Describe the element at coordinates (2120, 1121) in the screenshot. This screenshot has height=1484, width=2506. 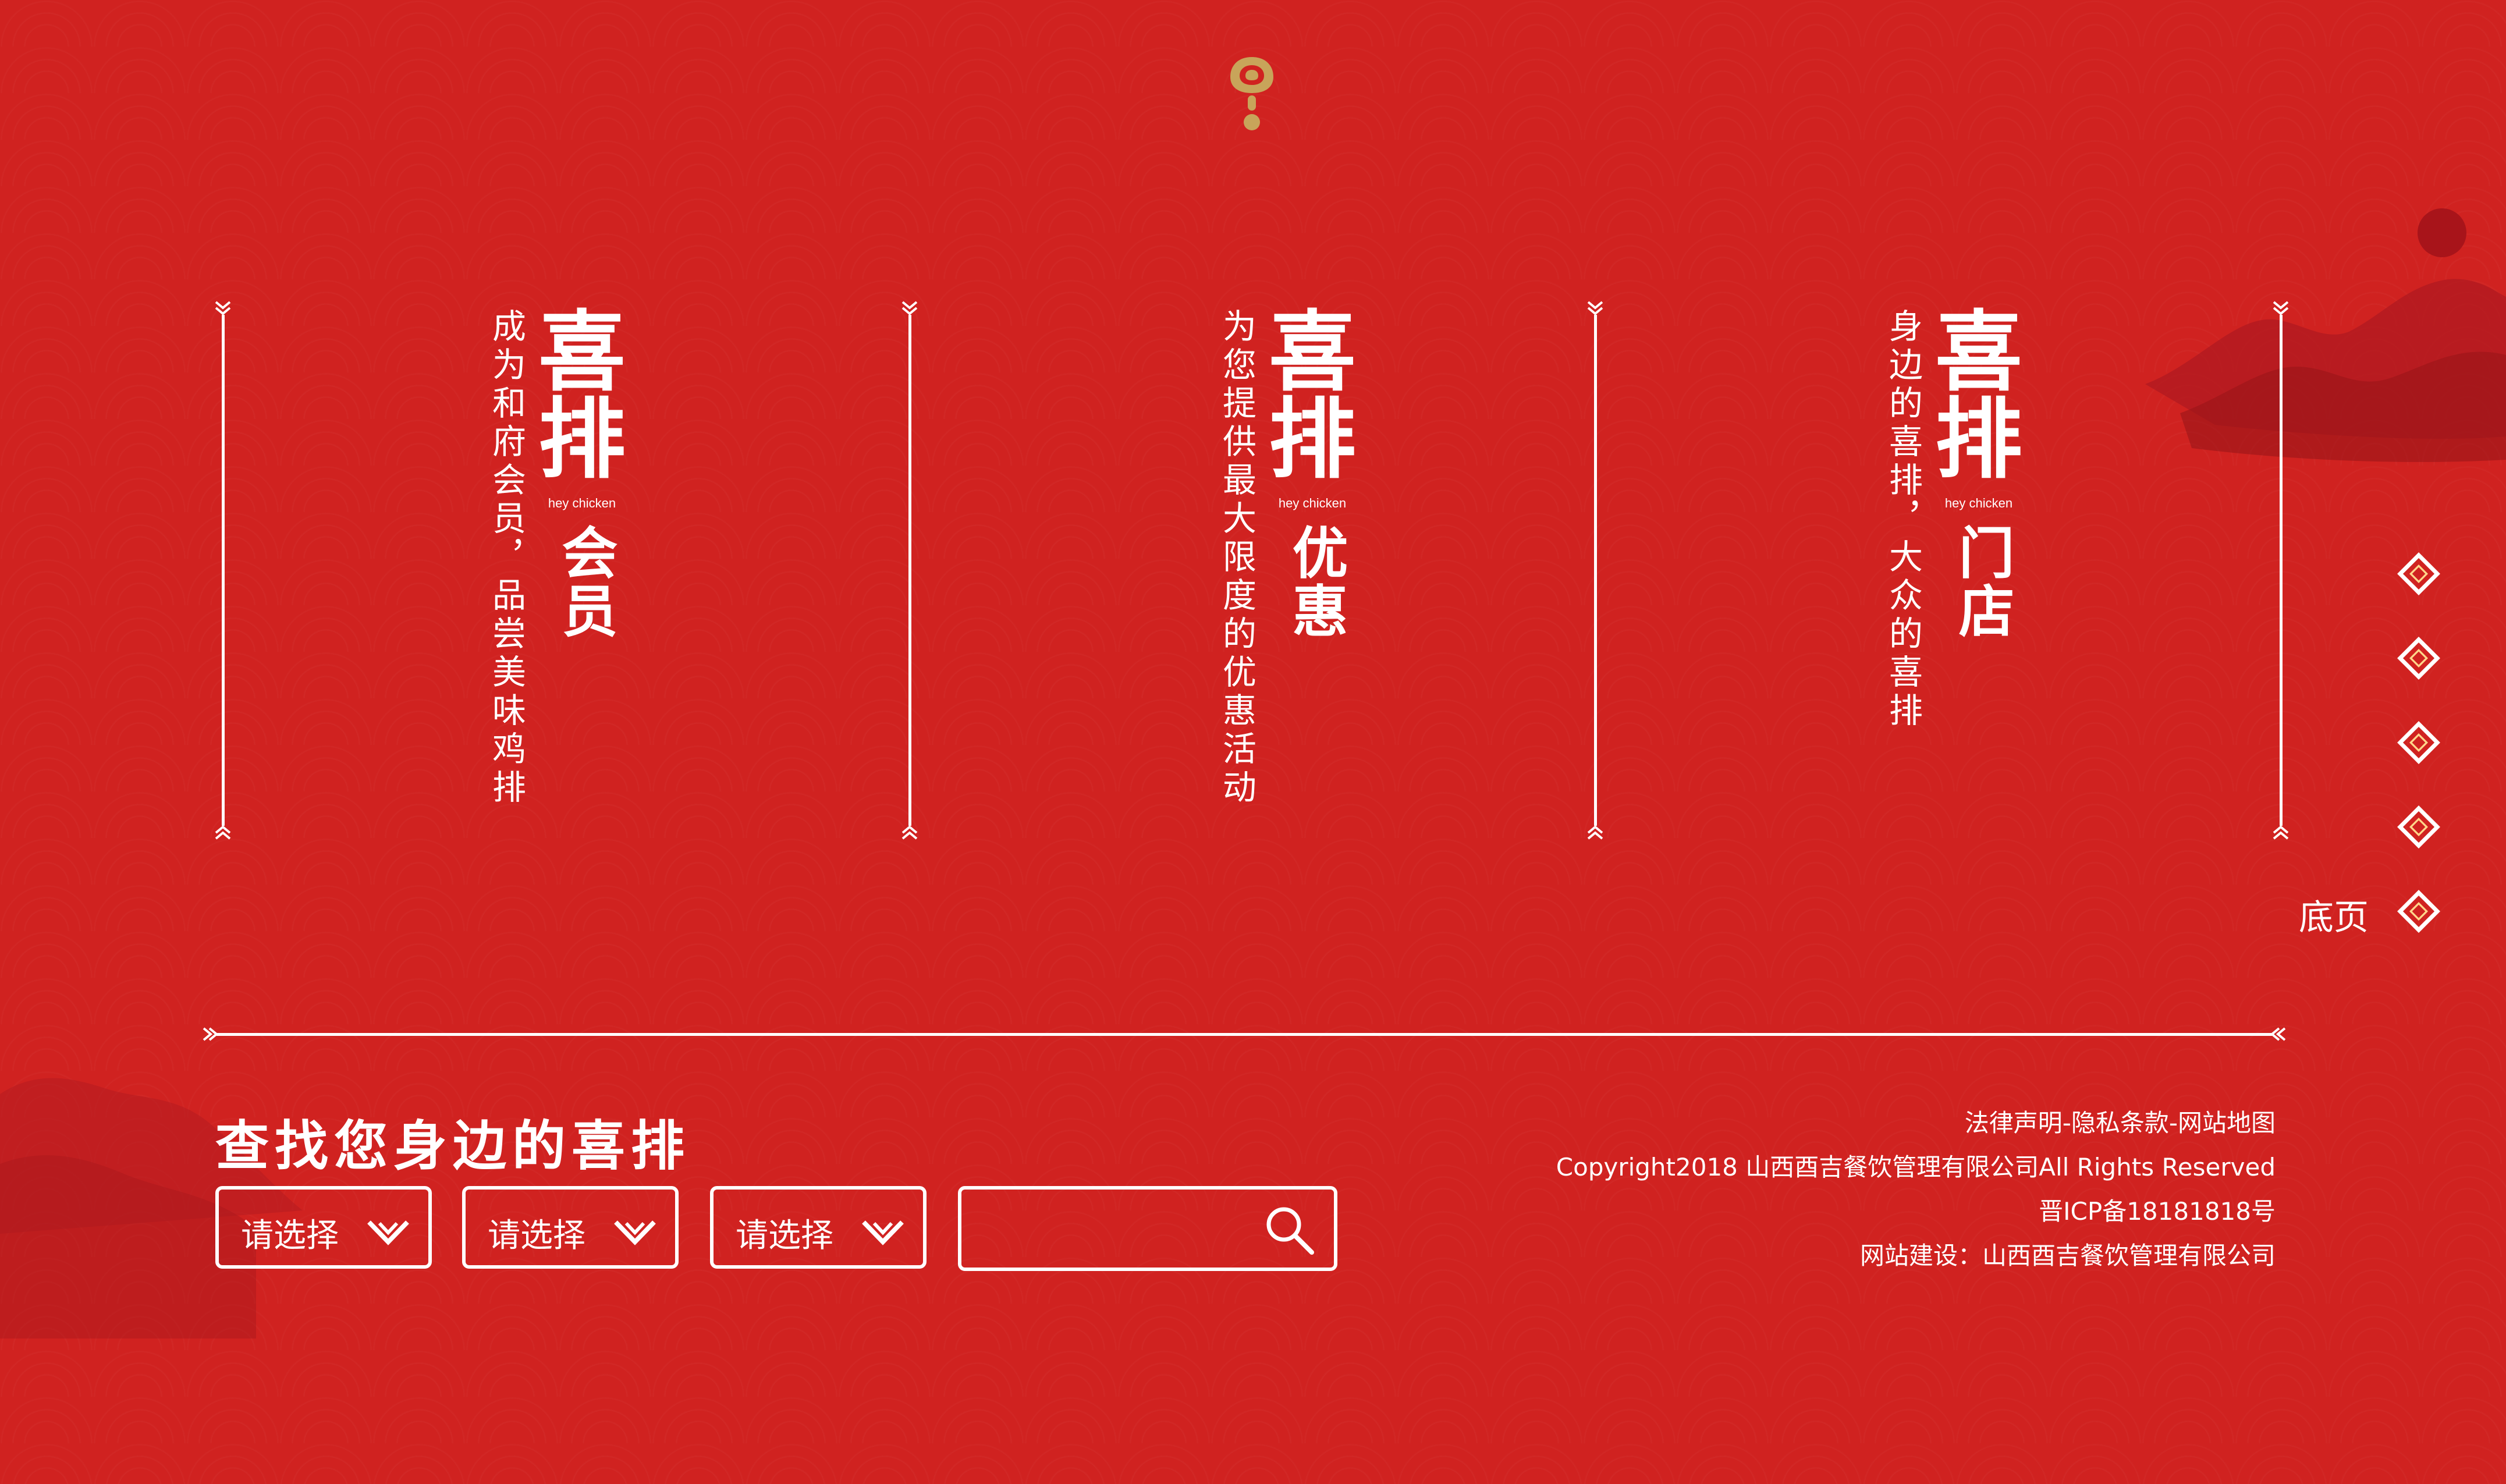
I see `footer-links: 法律声明-隐私条款-网站地图` at that location.